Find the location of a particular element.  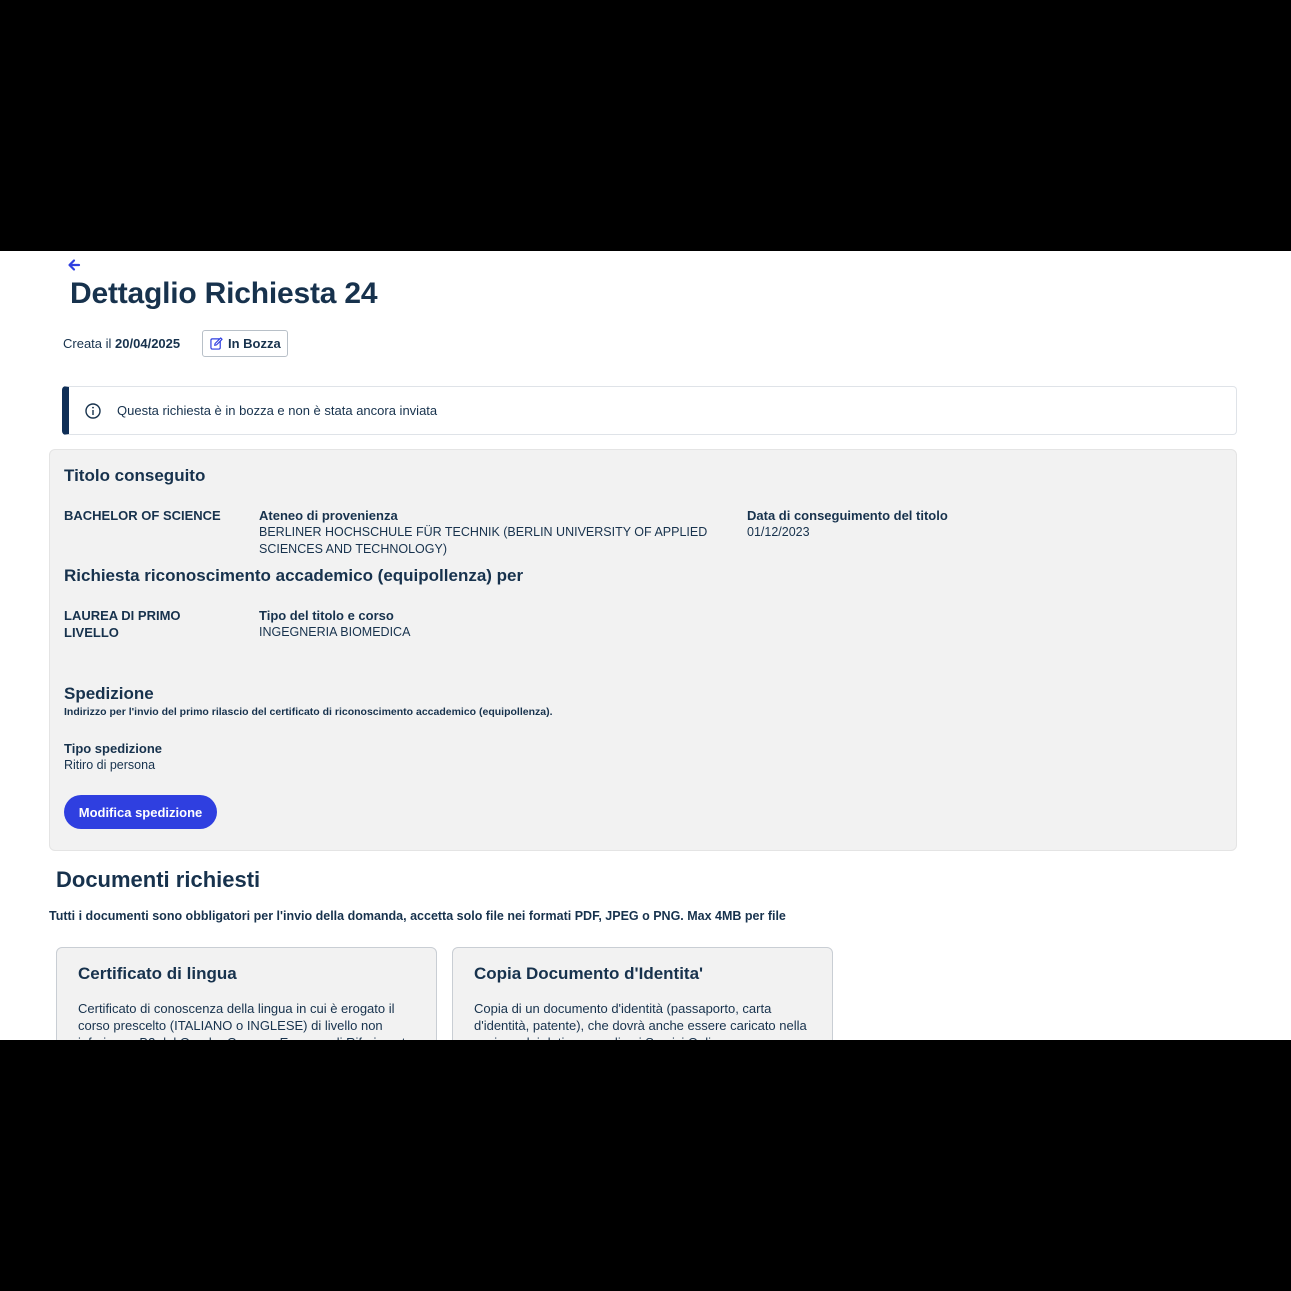

status-badge: In Bozza is located at coordinates (245, 343).